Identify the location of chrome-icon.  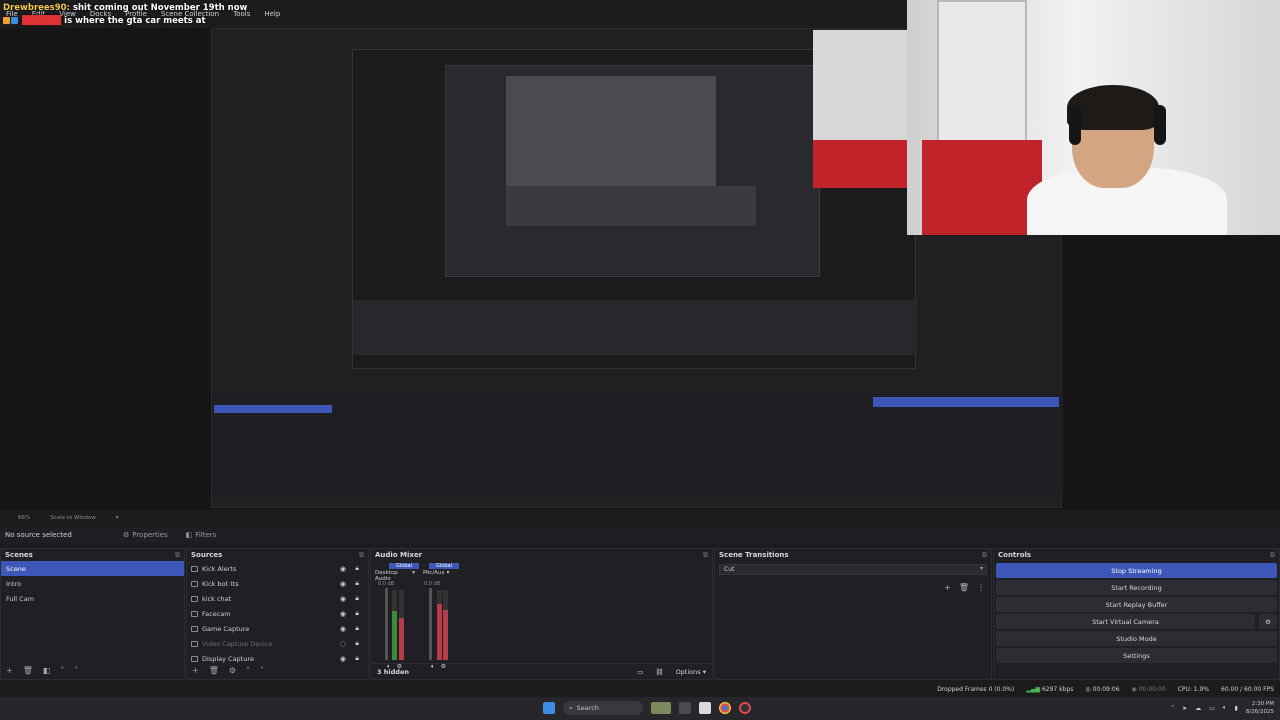
(725, 708).